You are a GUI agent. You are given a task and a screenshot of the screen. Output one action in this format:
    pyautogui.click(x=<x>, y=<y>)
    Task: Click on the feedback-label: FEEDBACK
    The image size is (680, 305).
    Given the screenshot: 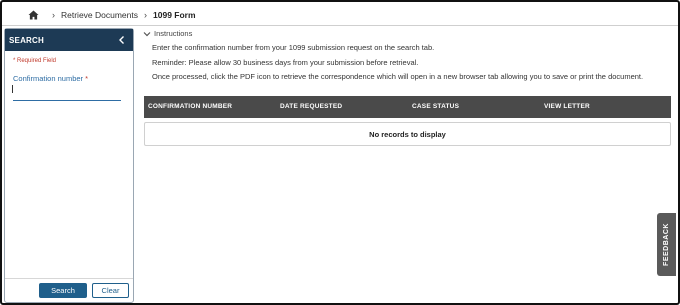 What is the action you would take?
    pyautogui.click(x=667, y=244)
    